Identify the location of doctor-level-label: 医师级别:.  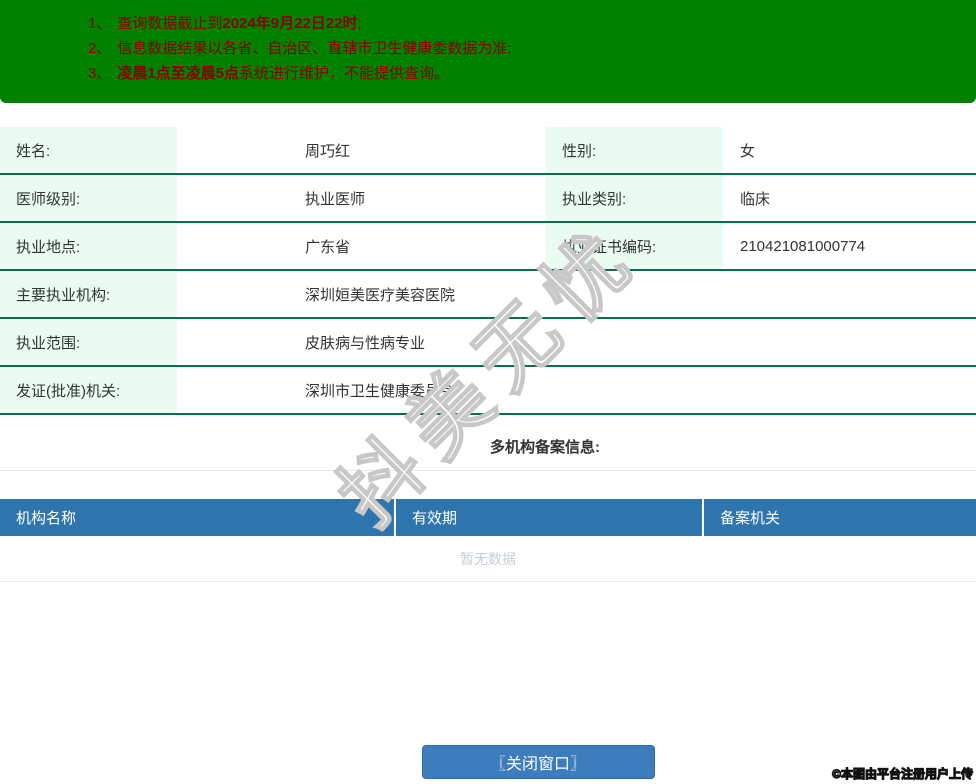
(88, 198).